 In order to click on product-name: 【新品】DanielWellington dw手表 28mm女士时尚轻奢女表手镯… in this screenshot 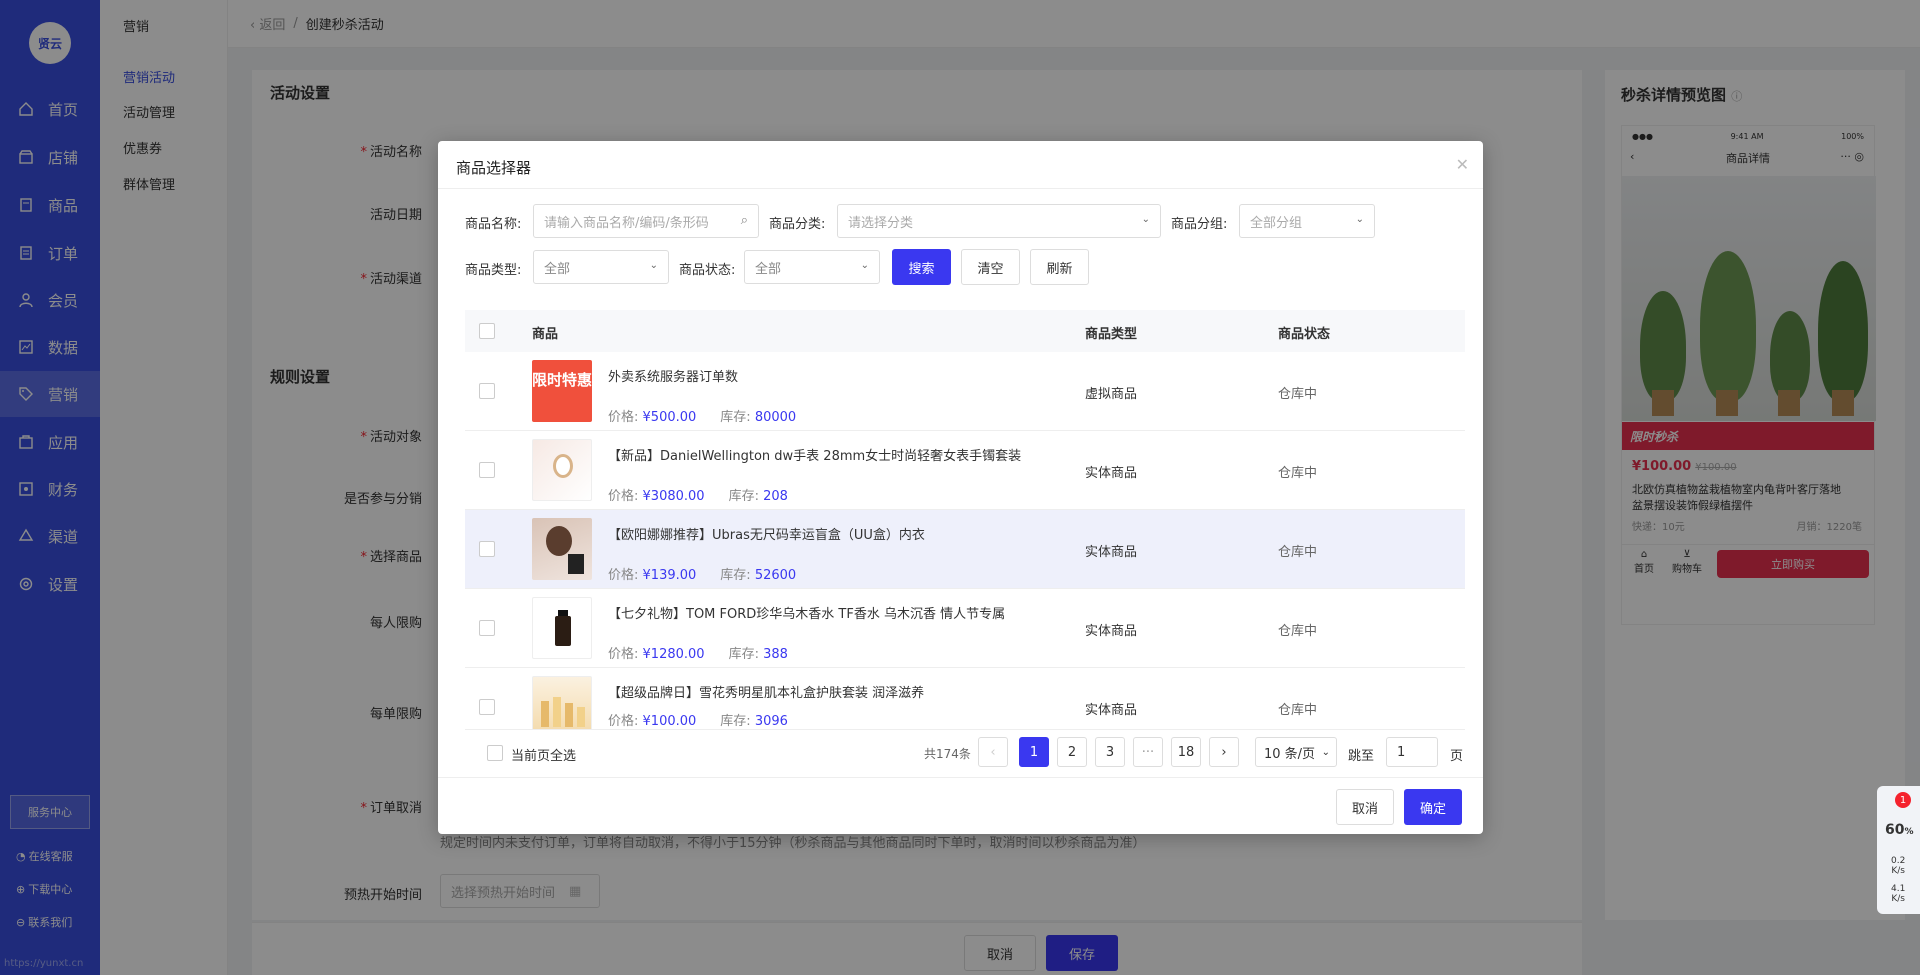, I will do `click(815, 456)`.